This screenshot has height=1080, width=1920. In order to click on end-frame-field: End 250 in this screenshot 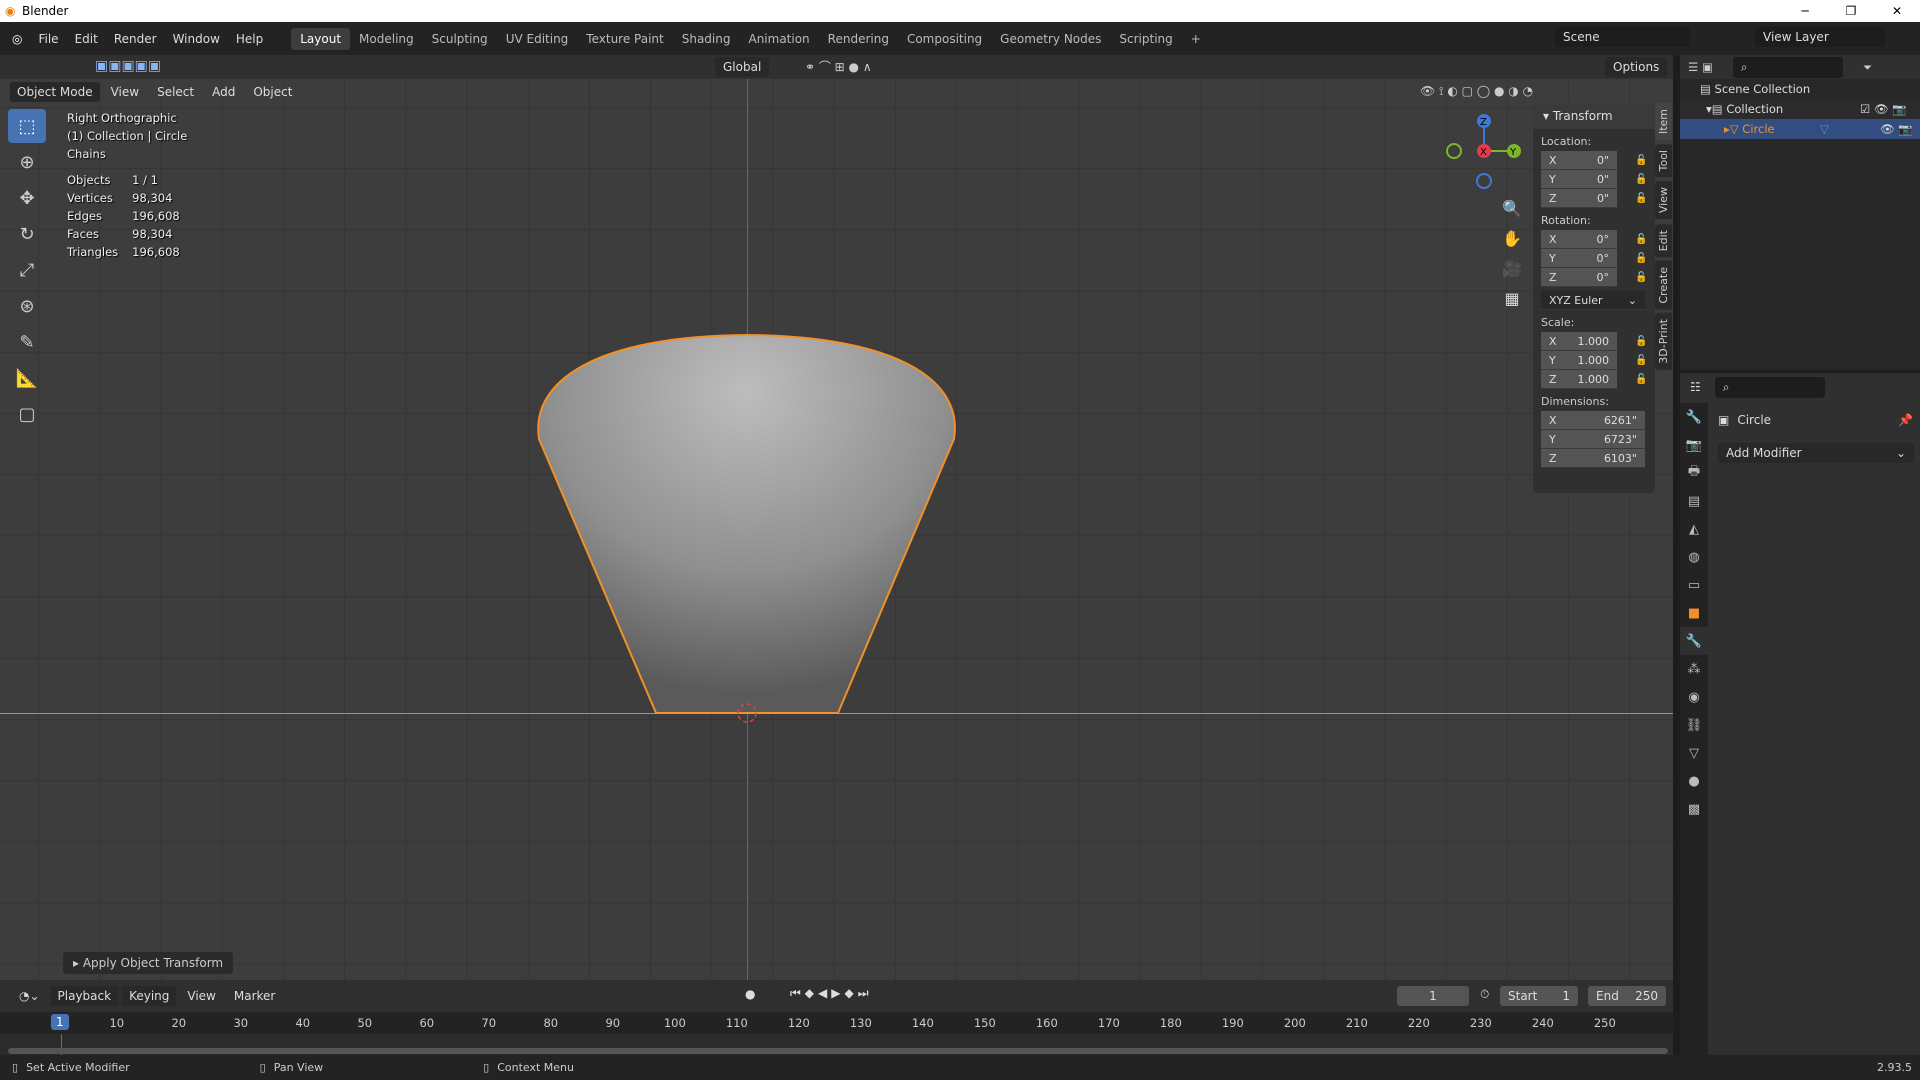, I will do `click(1627, 996)`.